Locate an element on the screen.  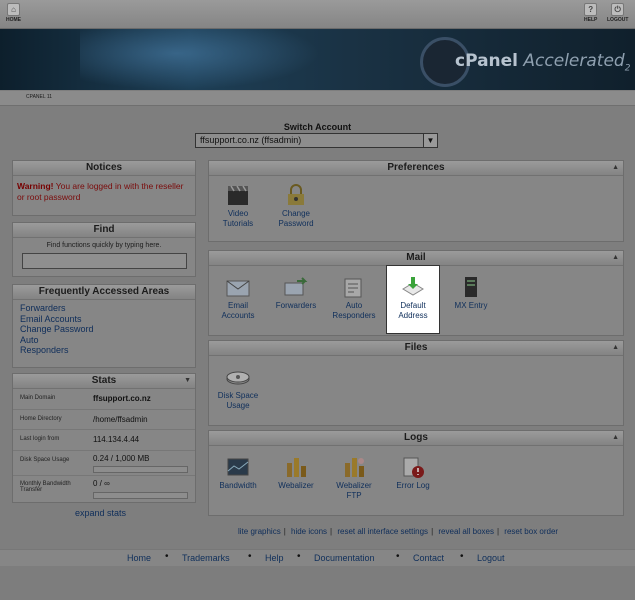
webalizer-ftp-icon is located at coordinates (354, 467).